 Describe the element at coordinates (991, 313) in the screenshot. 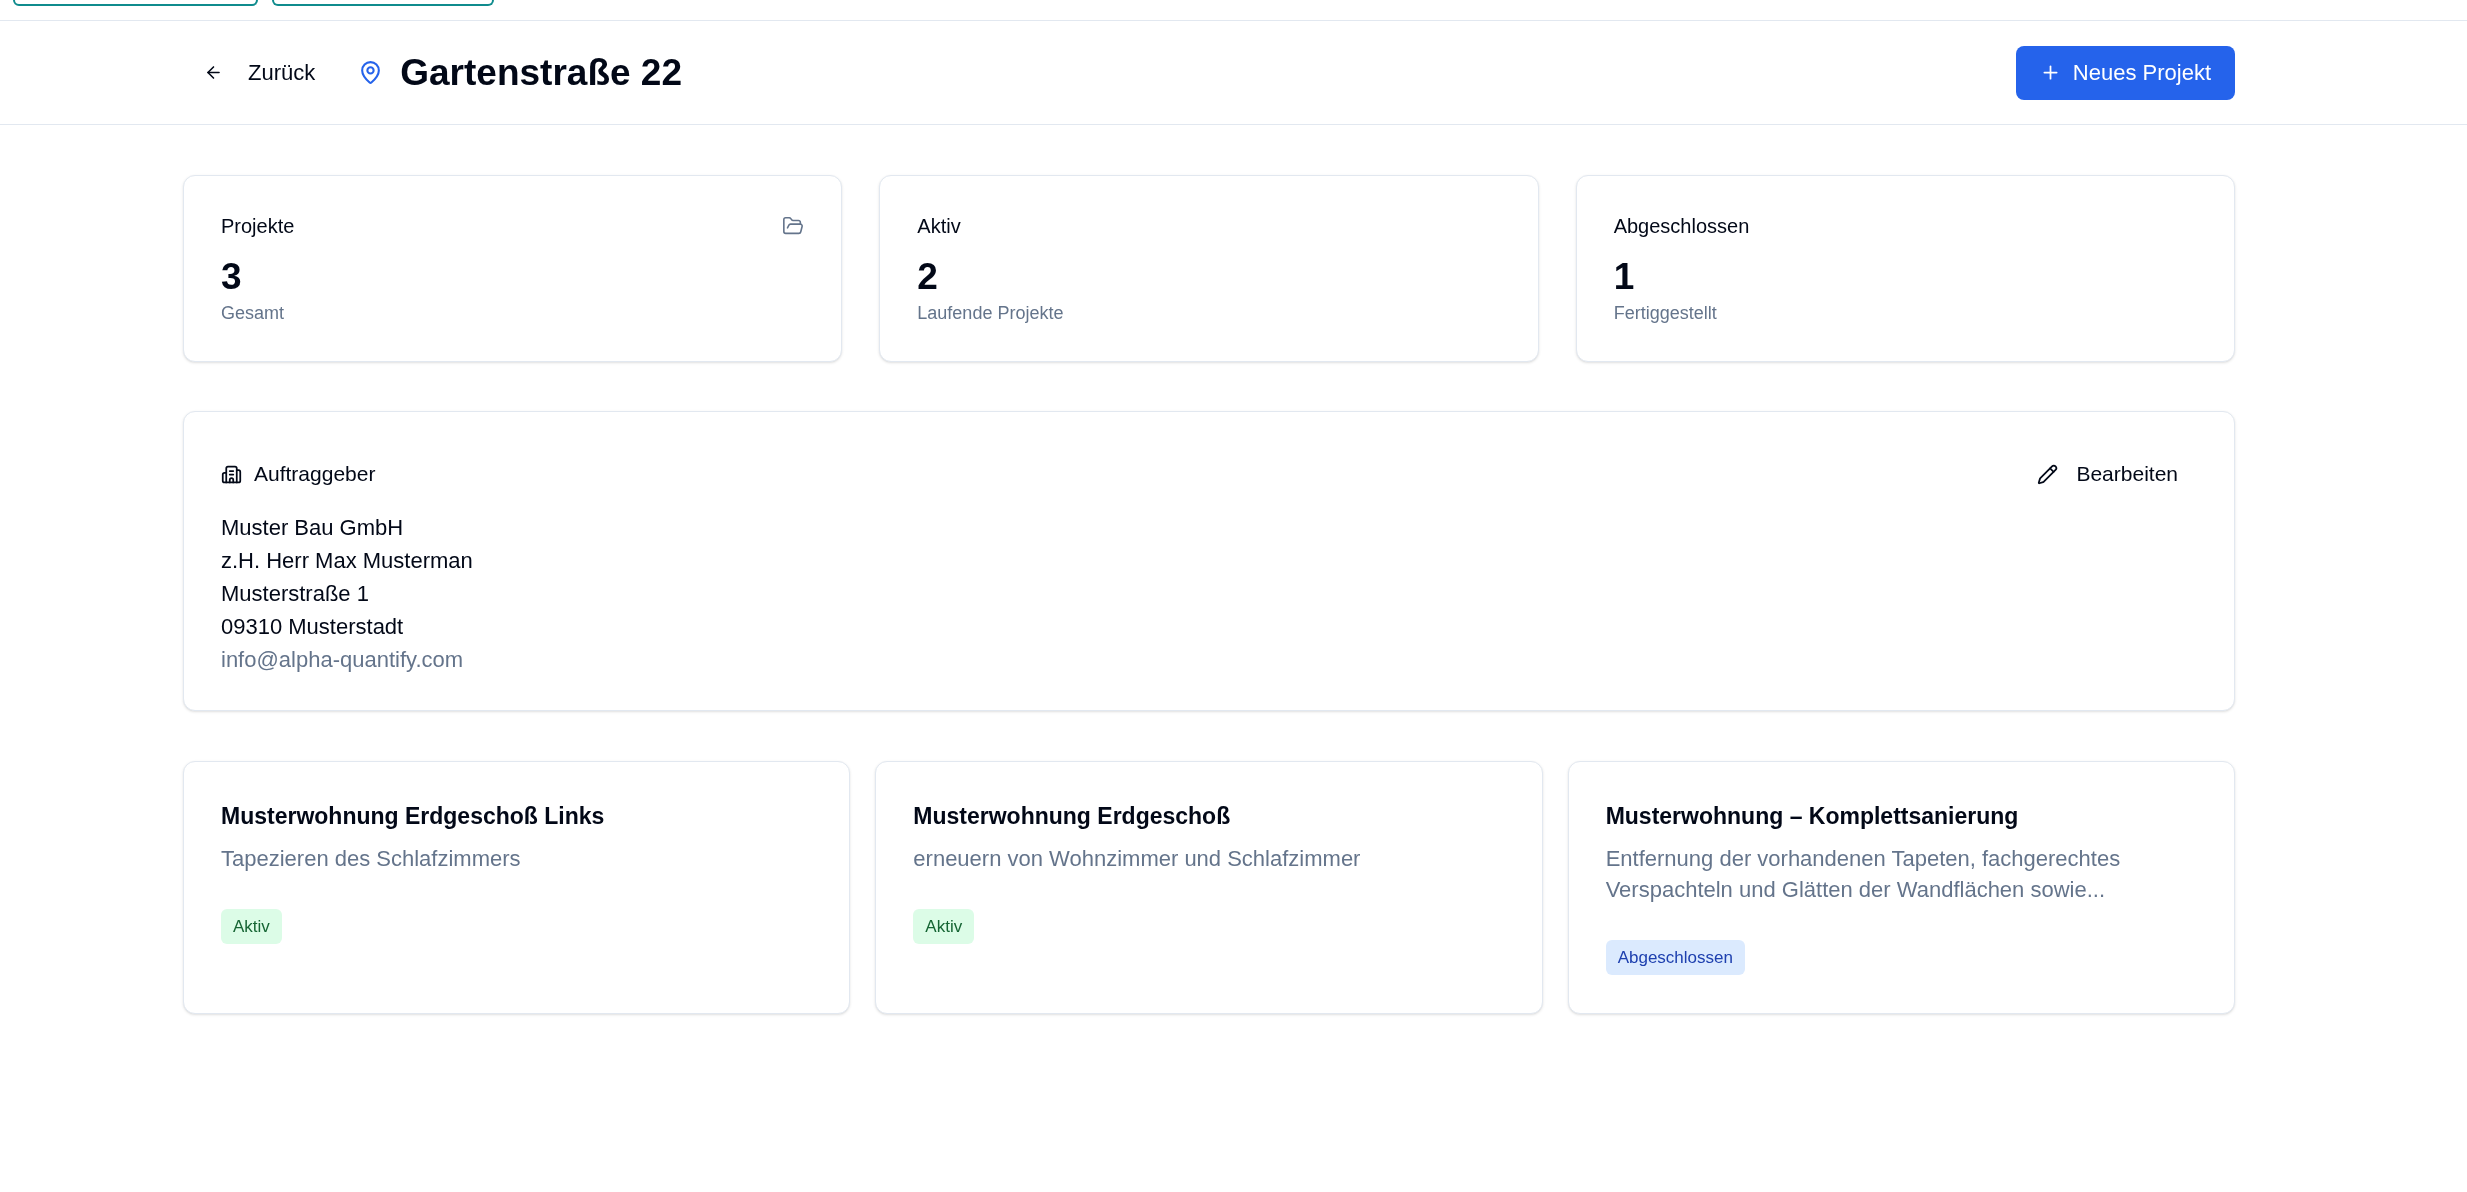

I see `stat-caption: Laufende Projekte` at that location.